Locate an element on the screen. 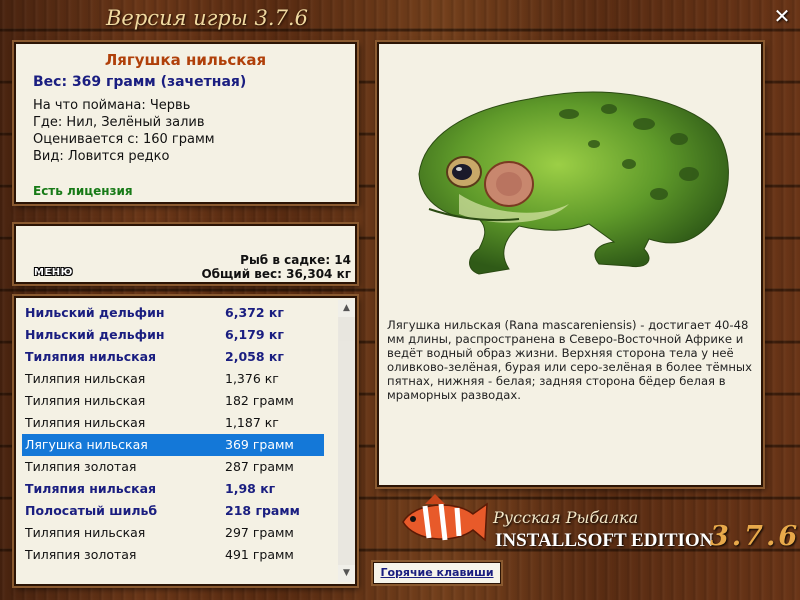 The width and height of the screenshot is (800, 600). brand-name: Русская Рыбалка is located at coordinates (566, 517).